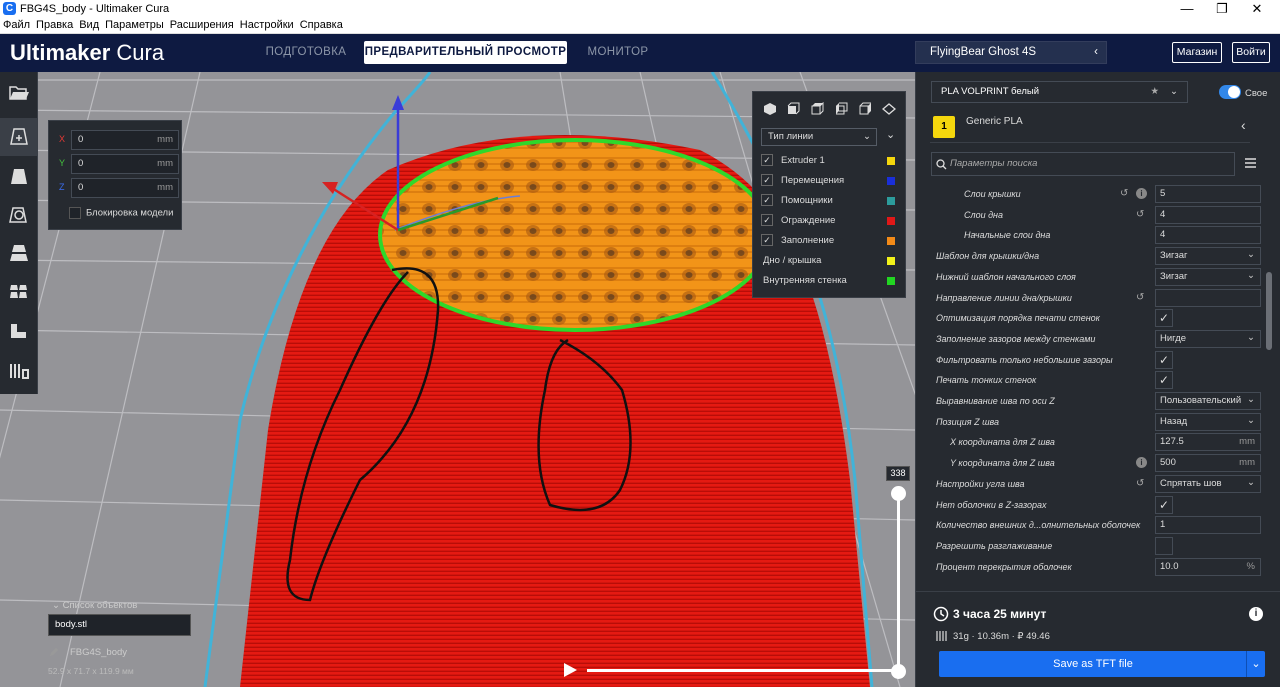 This screenshot has width=1280, height=687. Describe the element at coordinates (125, 164) in the screenshot. I see `y-position-input: 0 mm` at that location.